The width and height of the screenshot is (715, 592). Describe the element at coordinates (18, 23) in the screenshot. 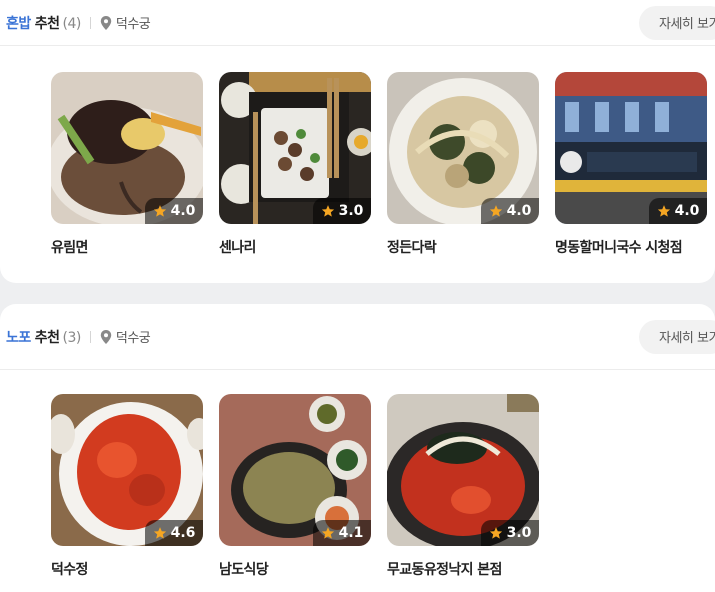

I see `section-keyword: 혼밥` at that location.